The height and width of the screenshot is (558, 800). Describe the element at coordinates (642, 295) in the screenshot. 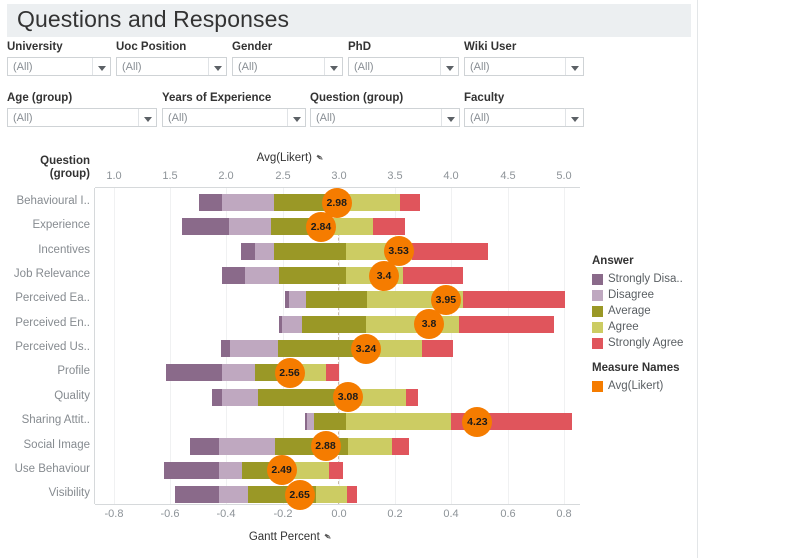

I see `legend-item: Disagree` at that location.